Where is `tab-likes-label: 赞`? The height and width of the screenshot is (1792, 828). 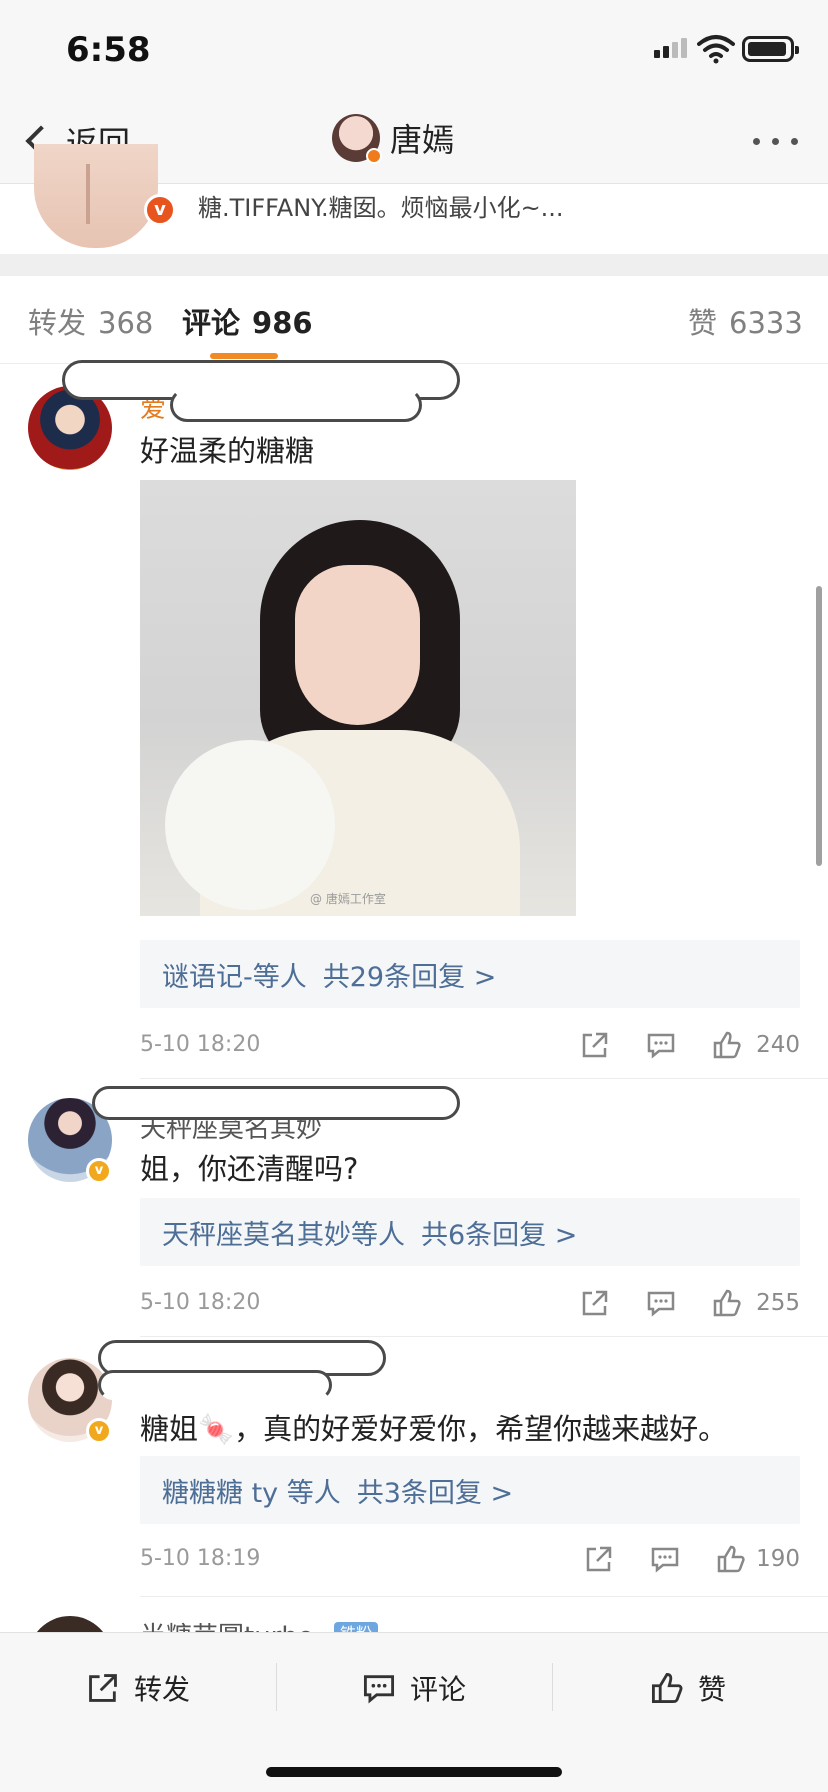
tab-likes-label: 赞 is located at coordinates (703, 323).